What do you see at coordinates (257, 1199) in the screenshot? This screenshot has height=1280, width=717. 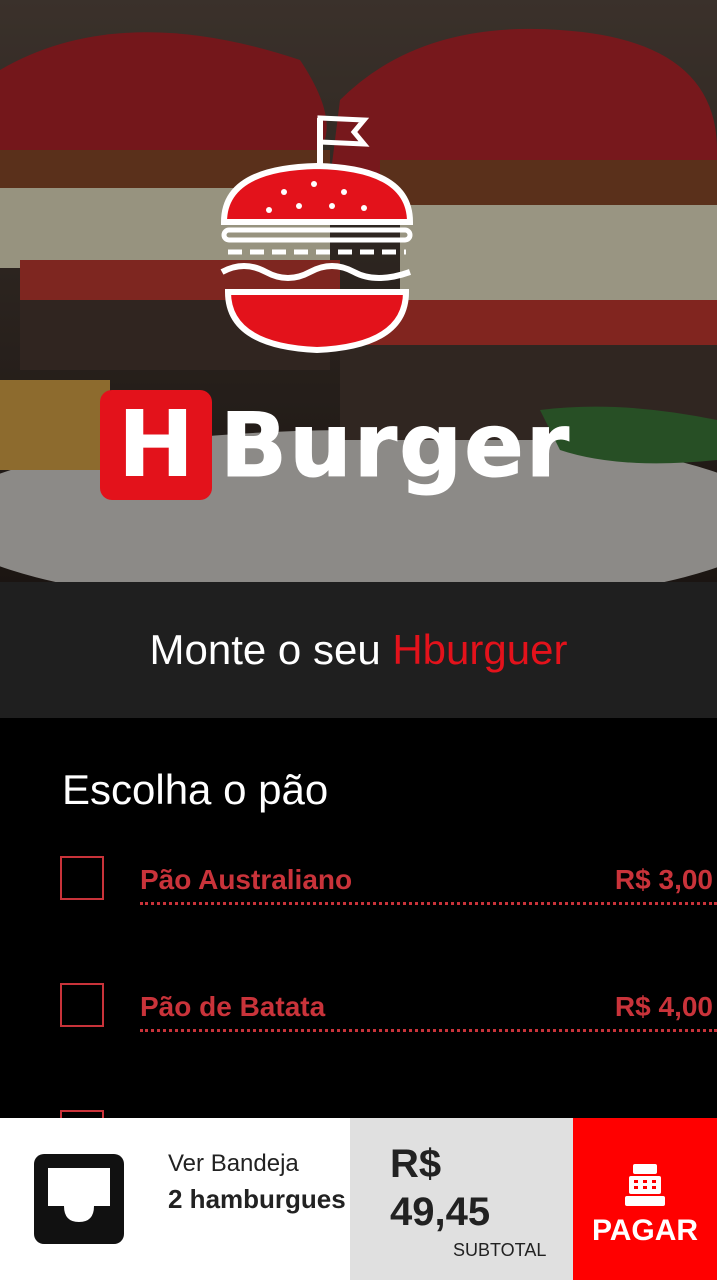 I see `tray-count: 2 hamburgues` at bounding box center [257, 1199].